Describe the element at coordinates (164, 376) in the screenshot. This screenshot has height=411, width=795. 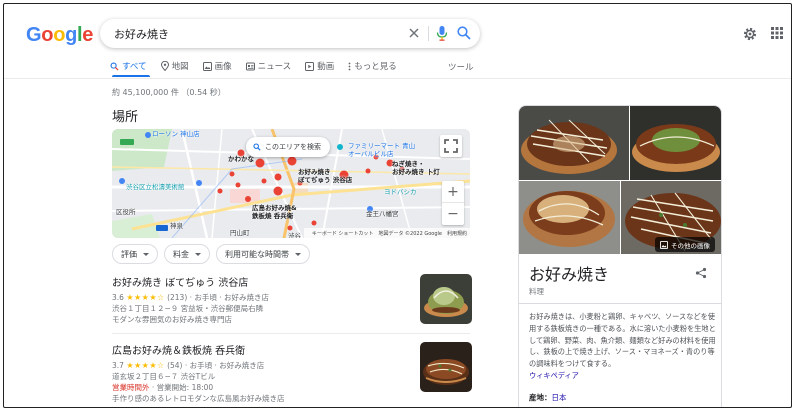
I see `place-address: 道玄坂２丁目６−７ 渋谷Tビル` at that location.